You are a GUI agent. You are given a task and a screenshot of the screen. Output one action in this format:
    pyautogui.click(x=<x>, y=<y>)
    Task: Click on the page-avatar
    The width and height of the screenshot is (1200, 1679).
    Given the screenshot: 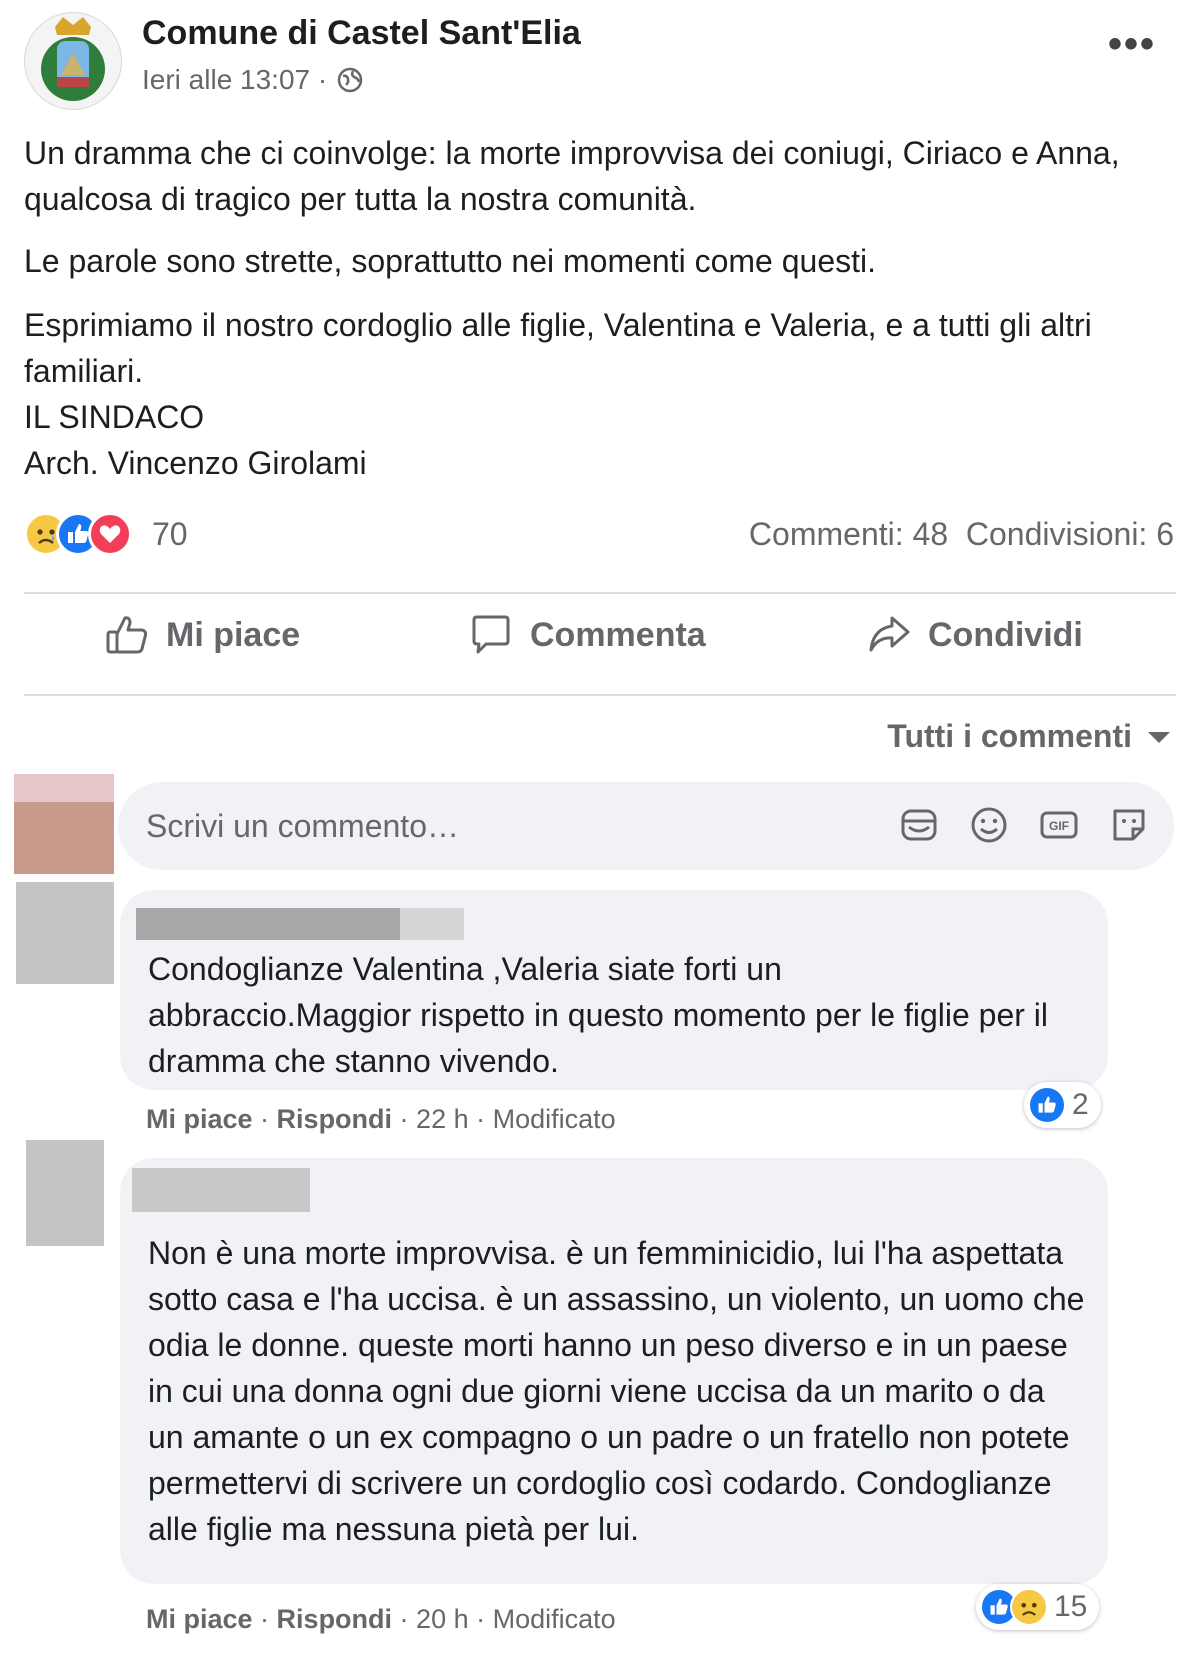 What is the action you would take?
    pyautogui.click(x=73, y=61)
    